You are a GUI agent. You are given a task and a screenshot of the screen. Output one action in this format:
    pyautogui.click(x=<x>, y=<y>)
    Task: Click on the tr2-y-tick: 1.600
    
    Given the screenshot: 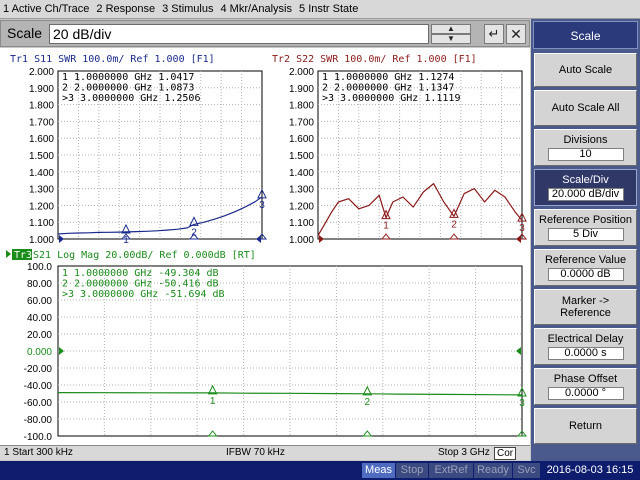 What is the action you would take?
    pyautogui.click(x=301, y=139)
    